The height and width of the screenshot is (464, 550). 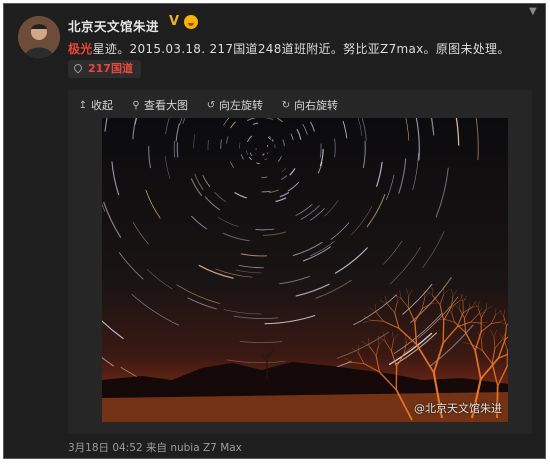 I want to click on chevron-down-icon: ▼, so click(x=534, y=12).